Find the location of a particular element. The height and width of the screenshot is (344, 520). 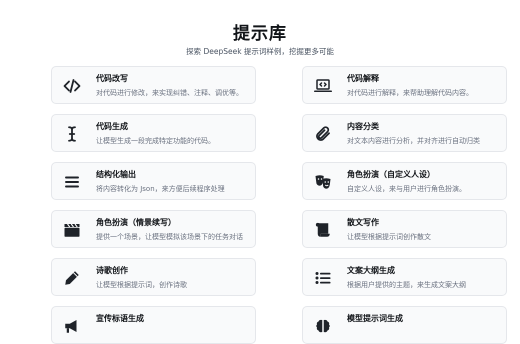

prompt-card-slogan: 宣传标语生成 is located at coordinates (153, 325).